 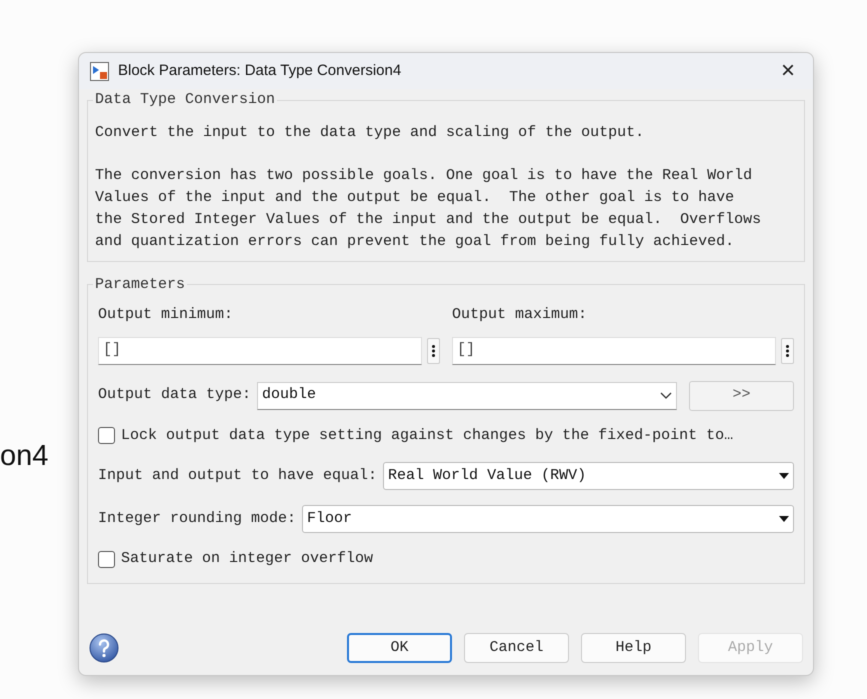 What do you see at coordinates (247, 559) in the screenshot?
I see `checkbox-label: Saturate on integer overflow` at bounding box center [247, 559].